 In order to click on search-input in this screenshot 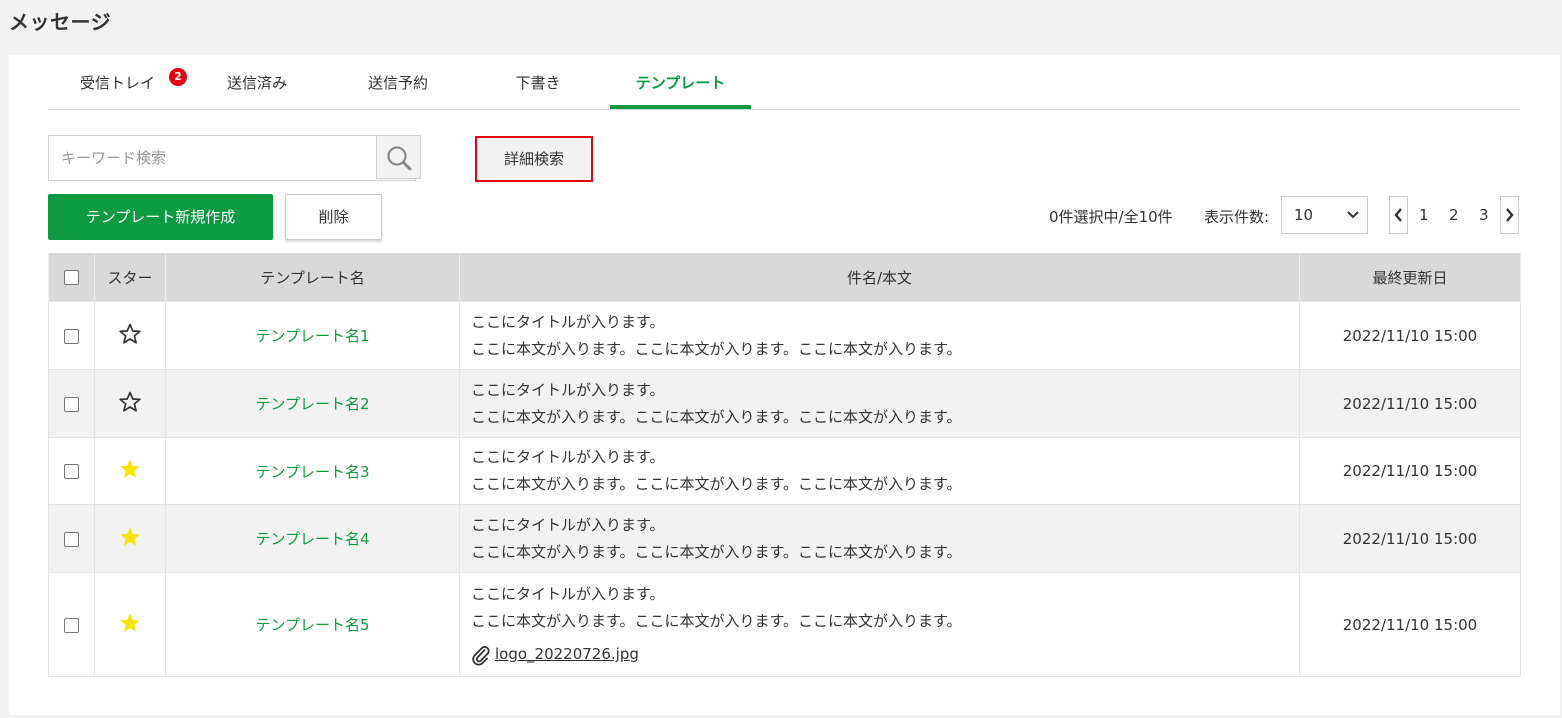, I will do `click(237, 158)`.